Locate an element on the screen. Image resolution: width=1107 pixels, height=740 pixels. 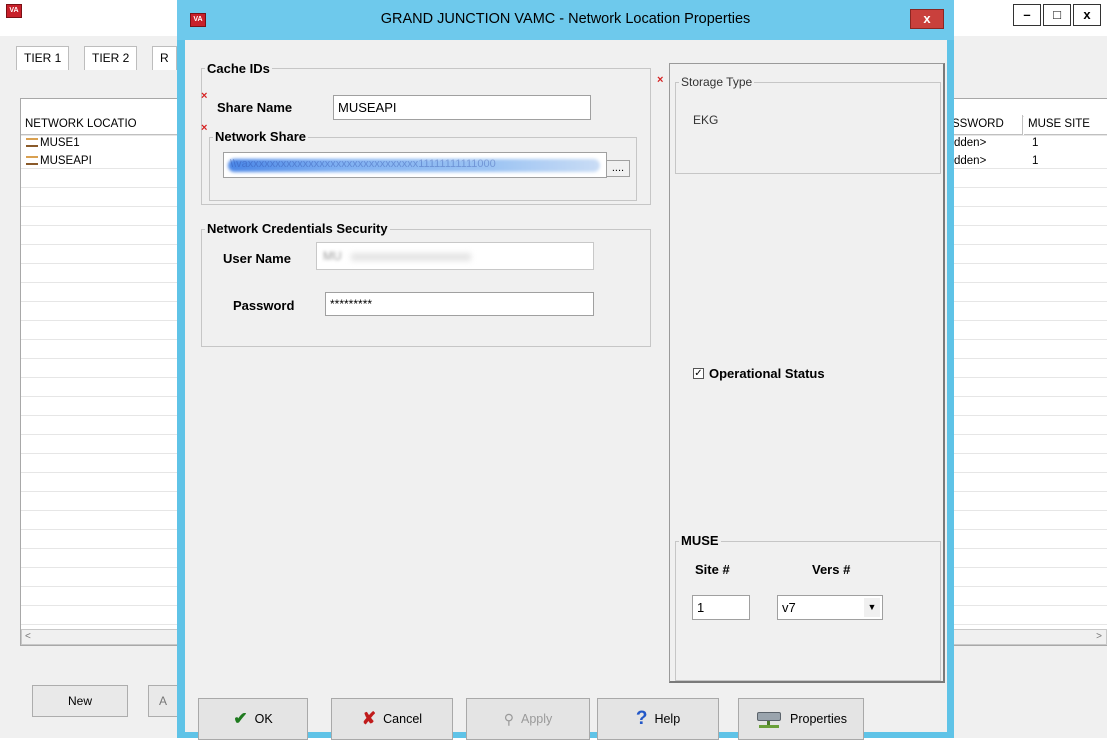
column-header-network-location: NETWORK LOCATIO is located at coordinates (99, 125).